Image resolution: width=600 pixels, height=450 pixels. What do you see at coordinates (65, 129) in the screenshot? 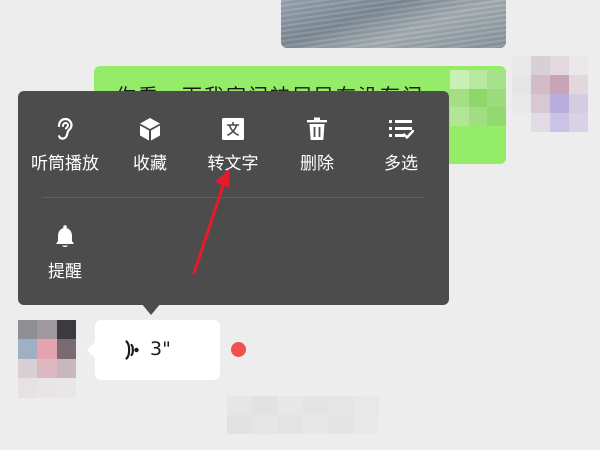
I see `ear-icon` at bounding box center [65, 129].